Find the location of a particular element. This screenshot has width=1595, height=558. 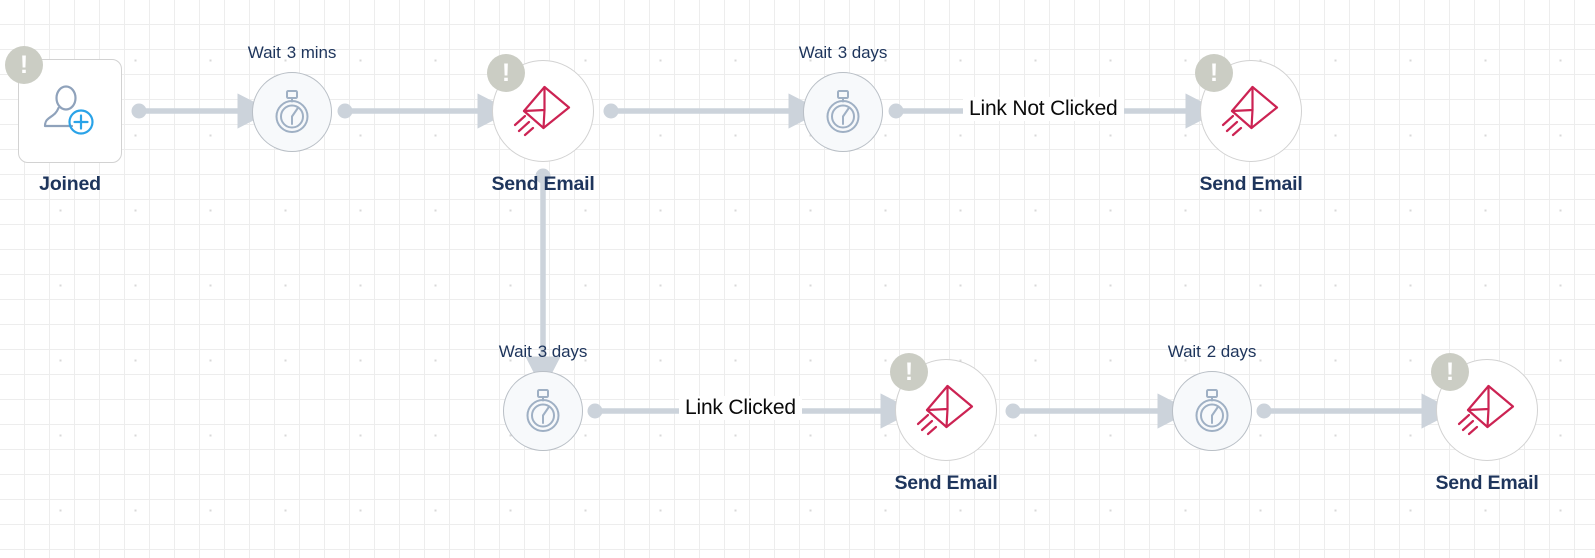

node-send-email-4-title: Send Email is located at coordinates (1487, 483).